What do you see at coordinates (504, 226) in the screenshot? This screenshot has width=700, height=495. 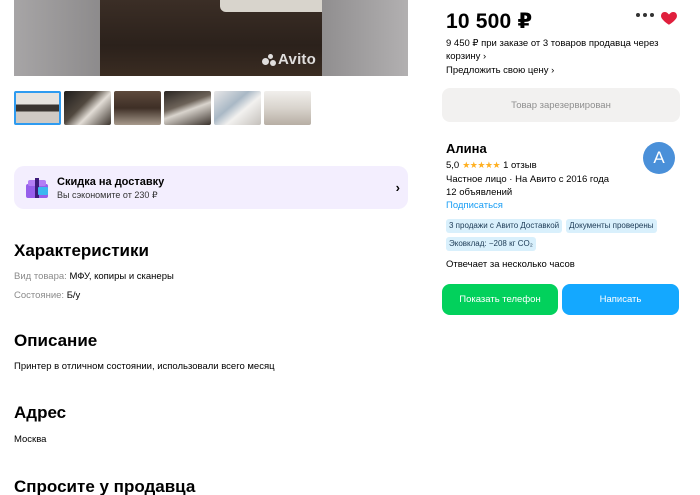 I see `badge-deliveries: 3 продажи с Авито Доставкой` at bounding box center [504, 226].